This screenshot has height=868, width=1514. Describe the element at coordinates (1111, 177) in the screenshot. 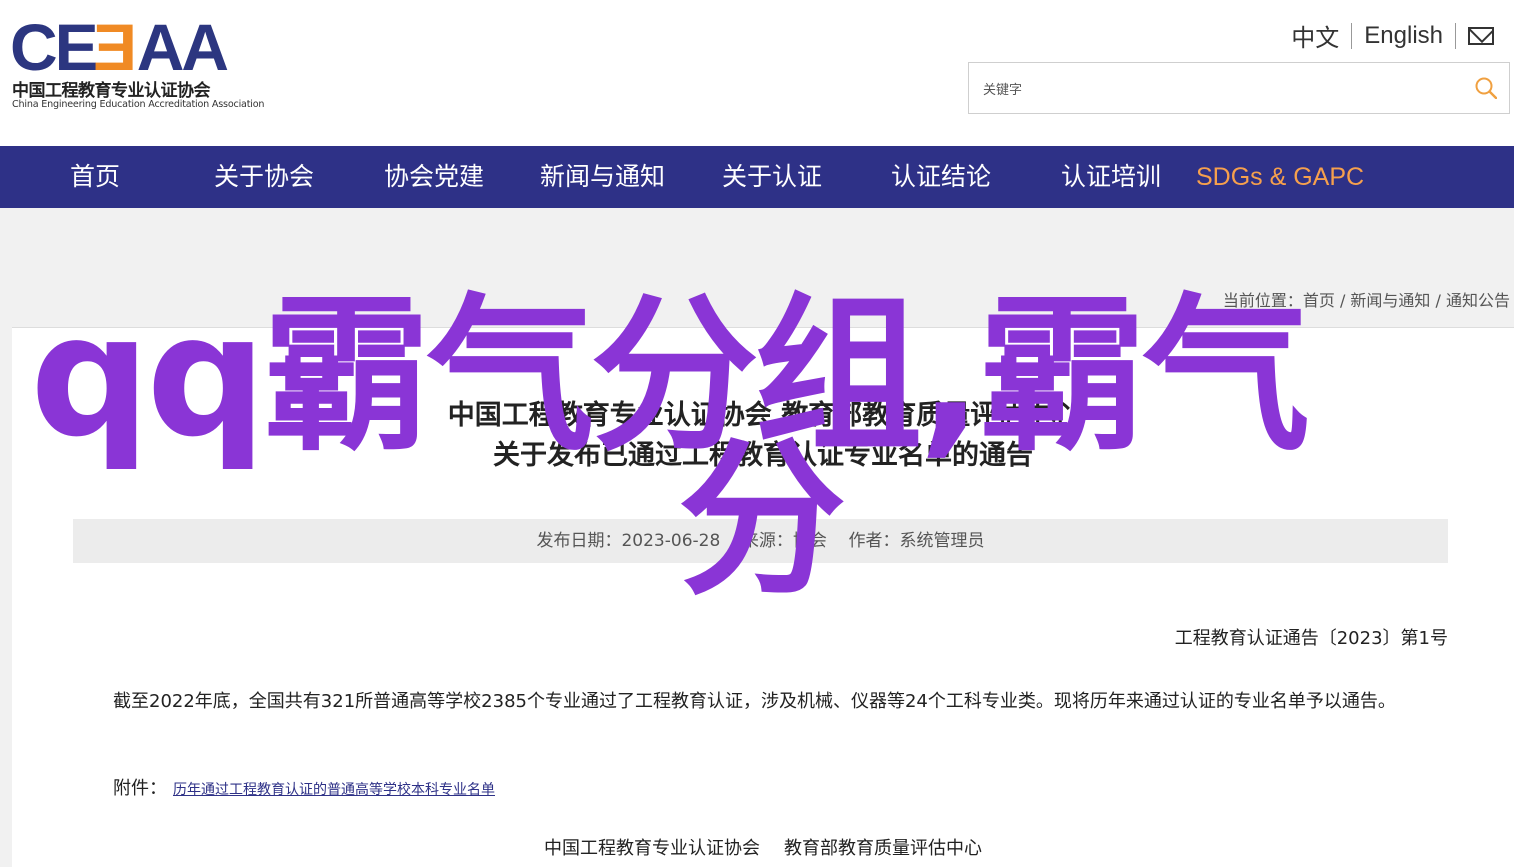

I see `nav-training: 认证培训` at that location.